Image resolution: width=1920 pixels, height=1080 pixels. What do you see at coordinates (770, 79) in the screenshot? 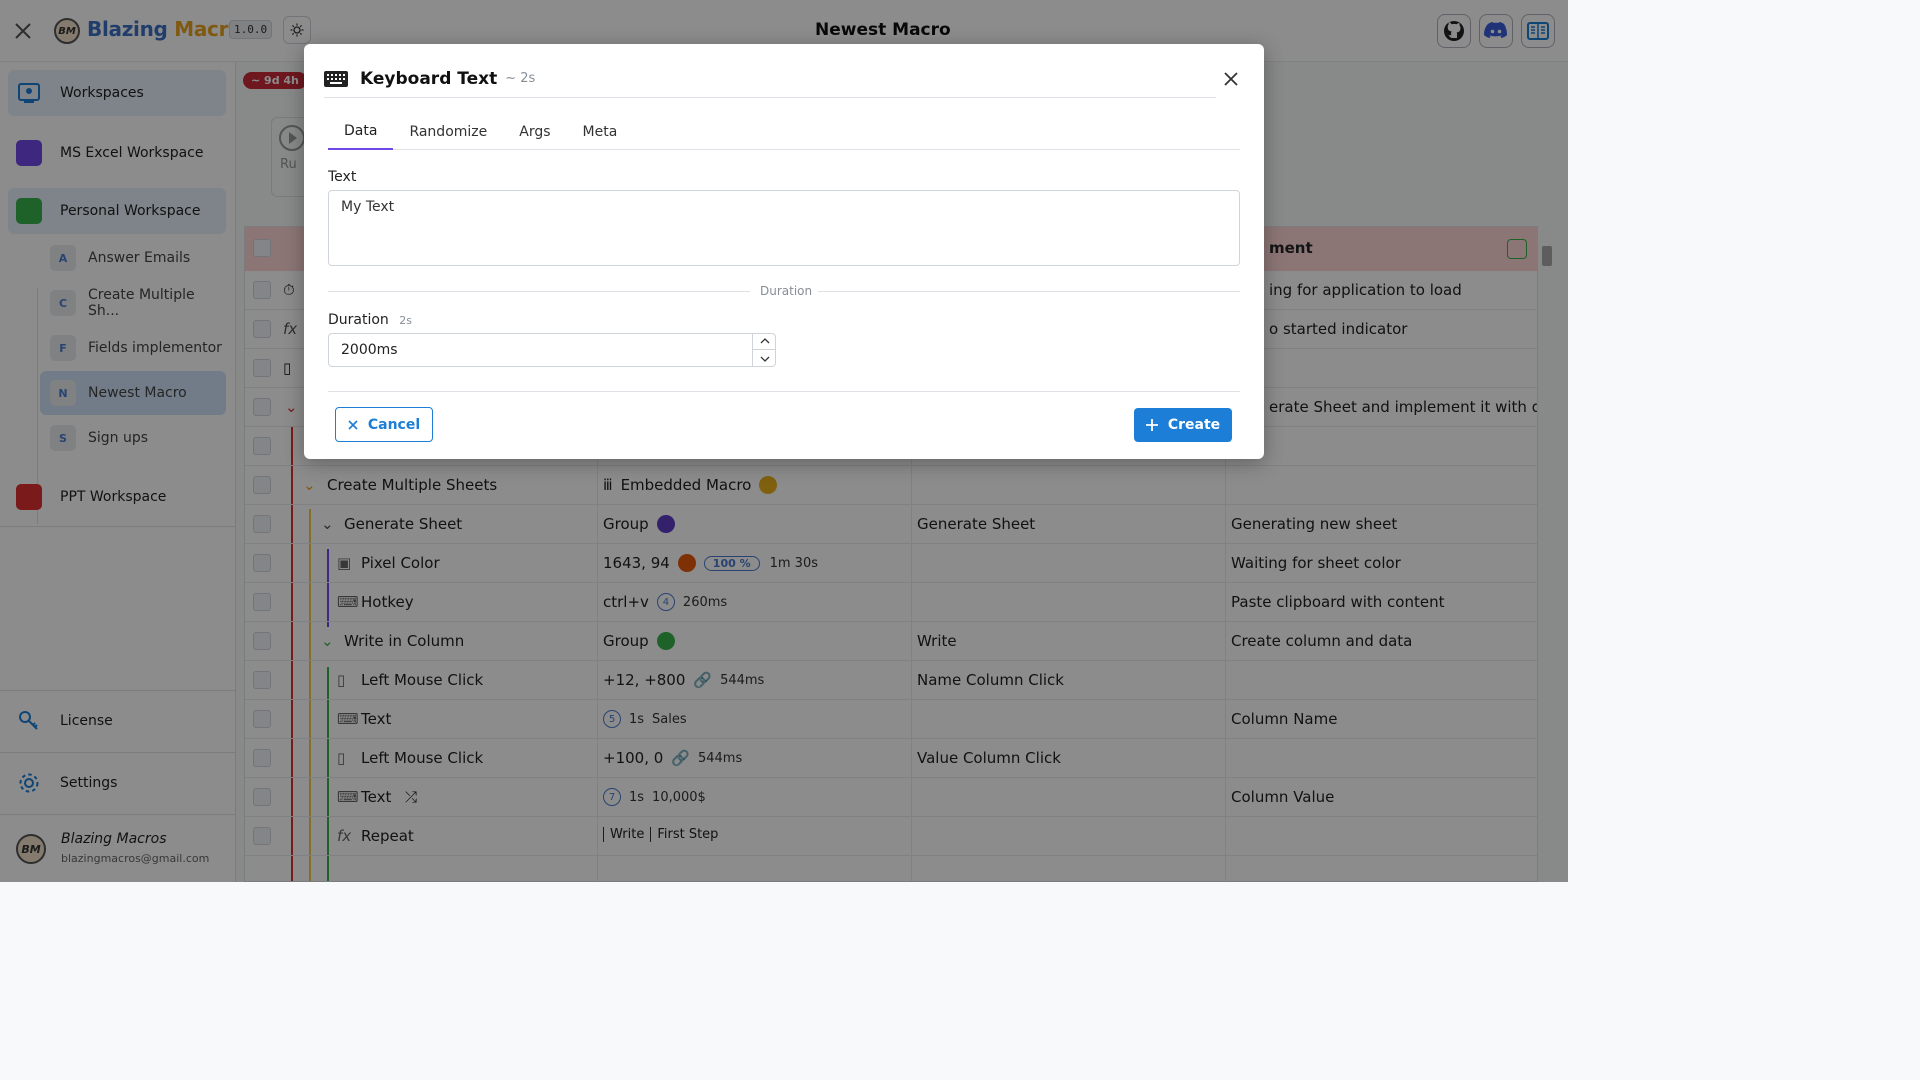
I see `dialog-header: Keyboard Text ~ 2s` at bounding box center [770, 79].